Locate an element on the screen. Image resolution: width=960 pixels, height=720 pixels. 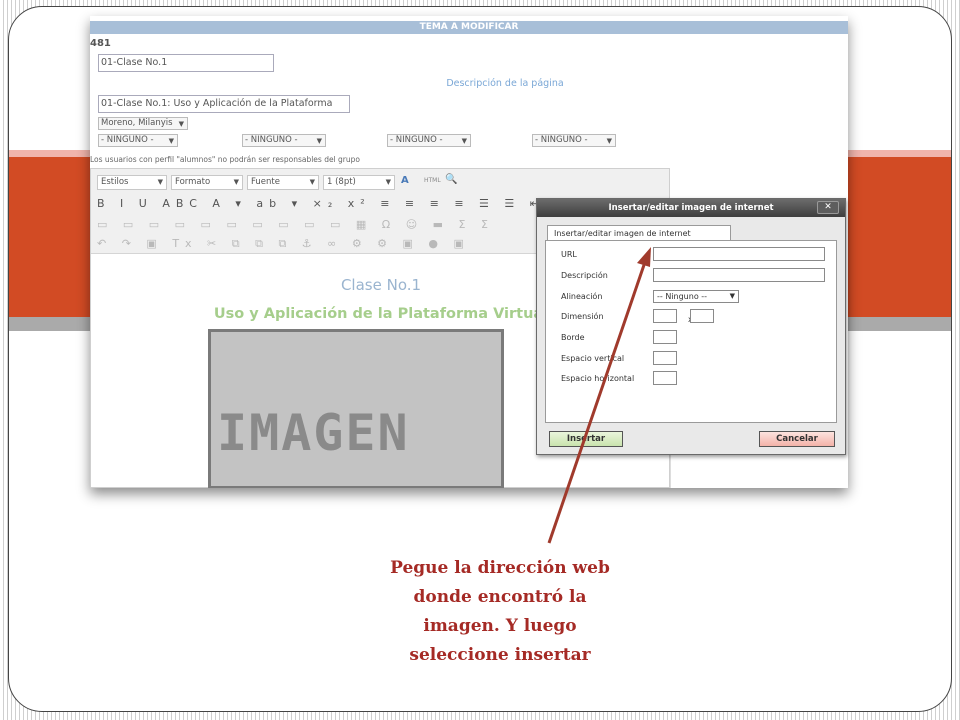
vspace-label: Espacio vertical is located at coordinates (593, 358).